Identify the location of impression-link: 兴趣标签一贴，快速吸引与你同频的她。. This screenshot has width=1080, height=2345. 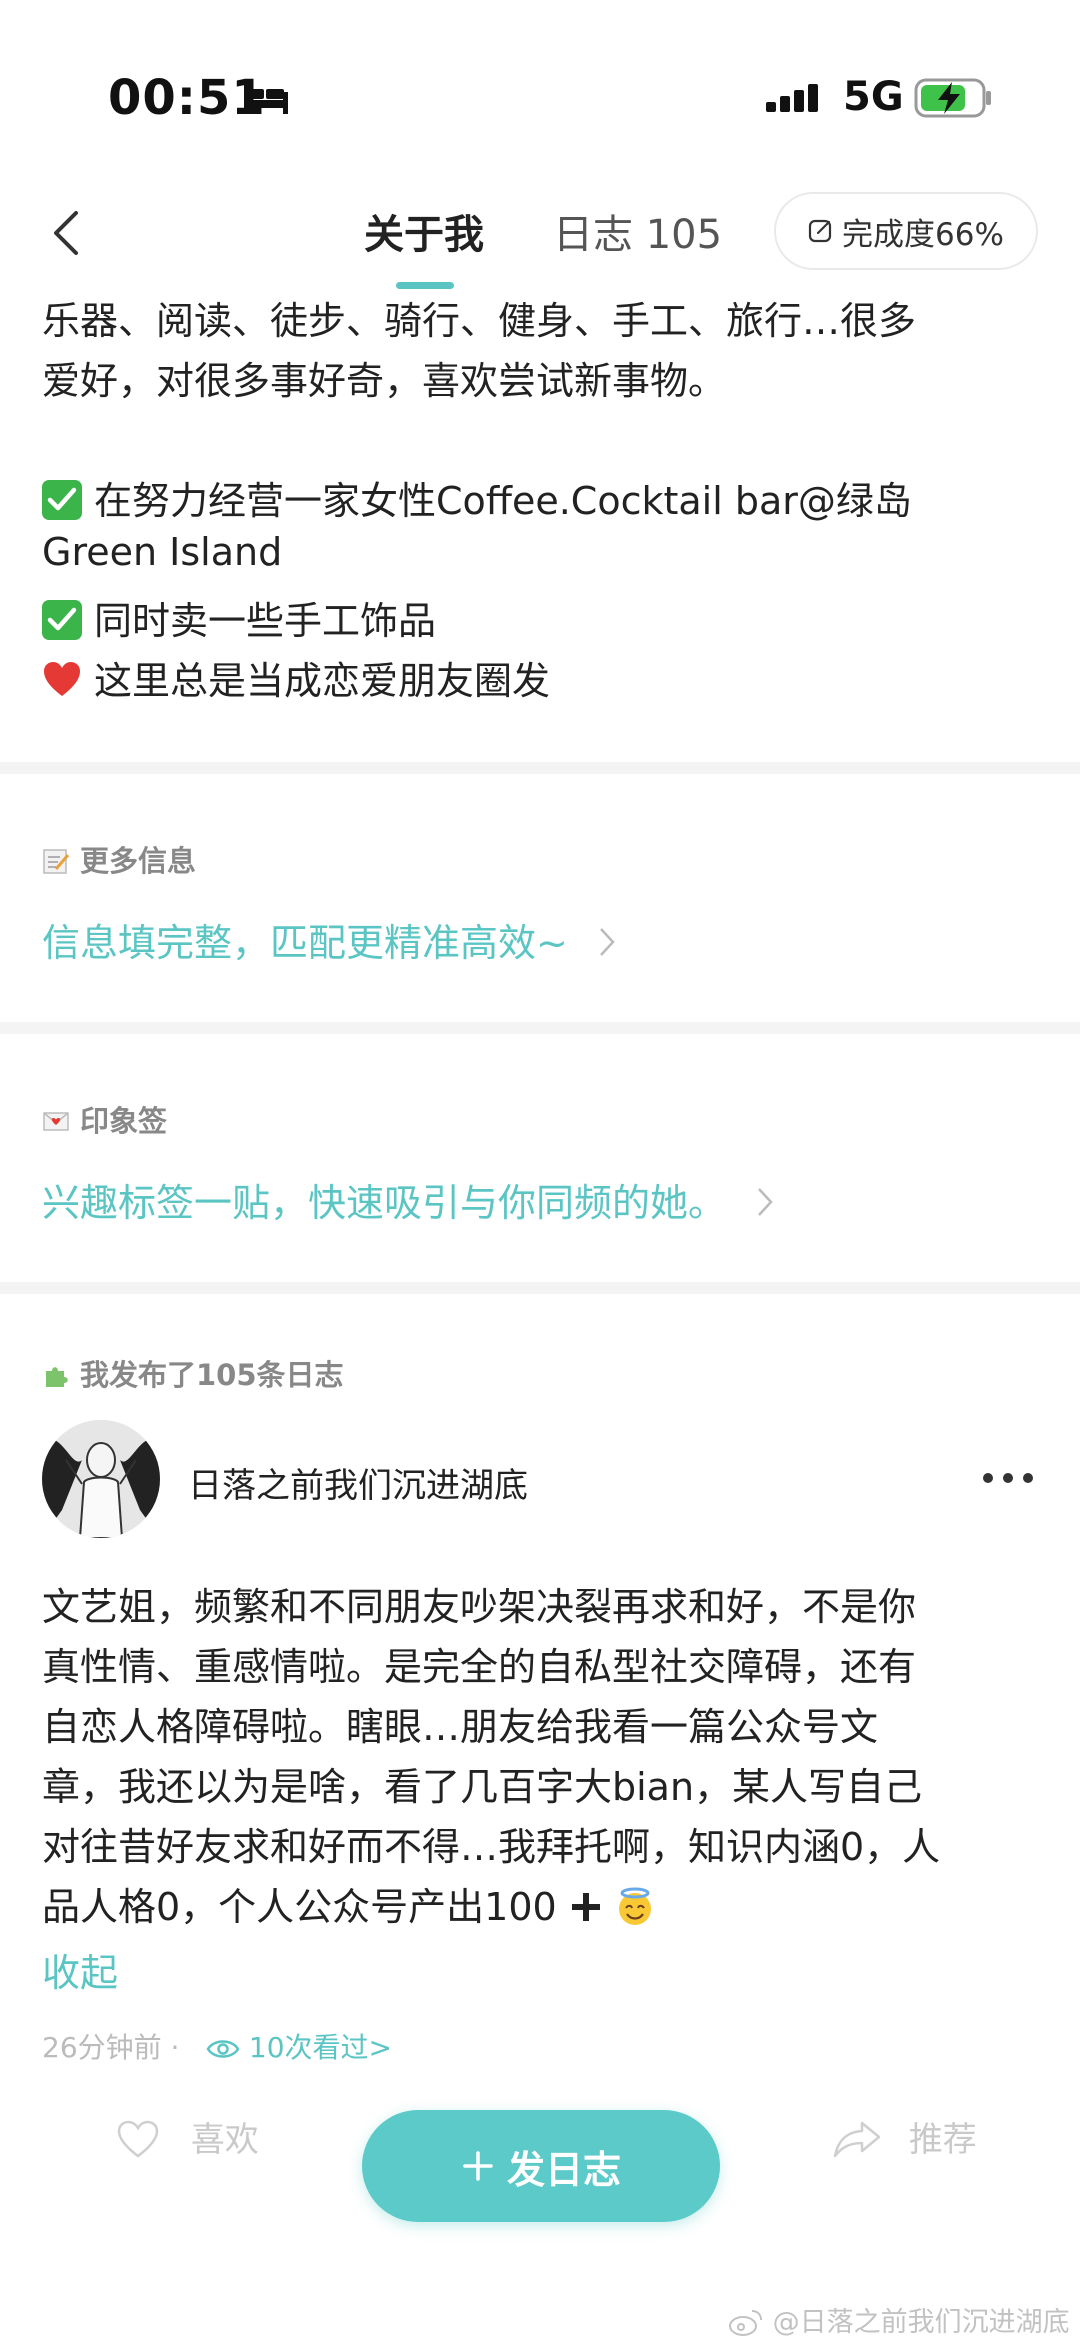
(408, 1199).